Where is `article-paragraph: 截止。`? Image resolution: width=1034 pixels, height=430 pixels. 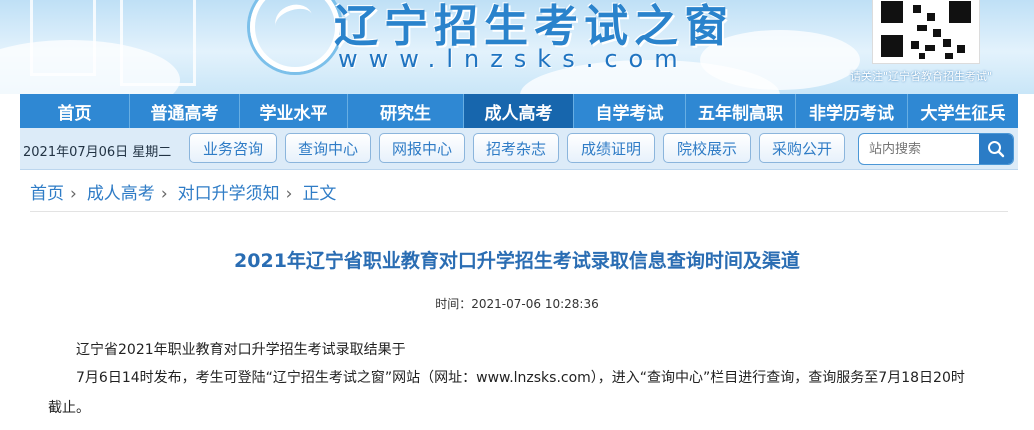
article-paragraph: 截止。 is located at coordinates (69, 408).